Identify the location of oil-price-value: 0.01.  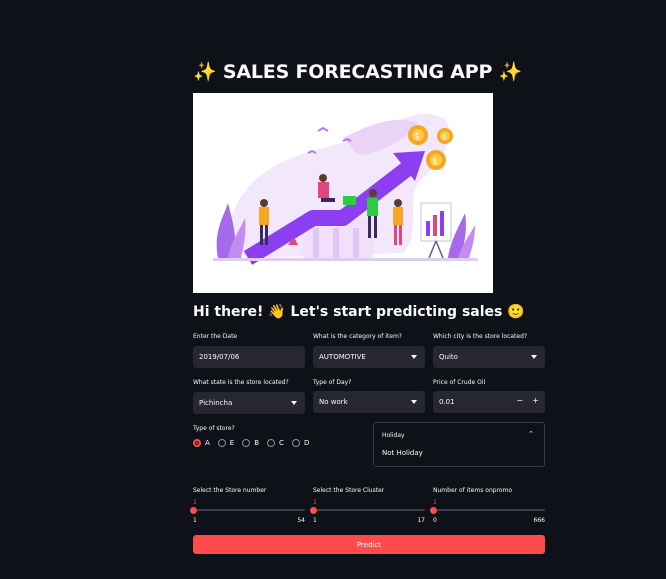
(447, 402).